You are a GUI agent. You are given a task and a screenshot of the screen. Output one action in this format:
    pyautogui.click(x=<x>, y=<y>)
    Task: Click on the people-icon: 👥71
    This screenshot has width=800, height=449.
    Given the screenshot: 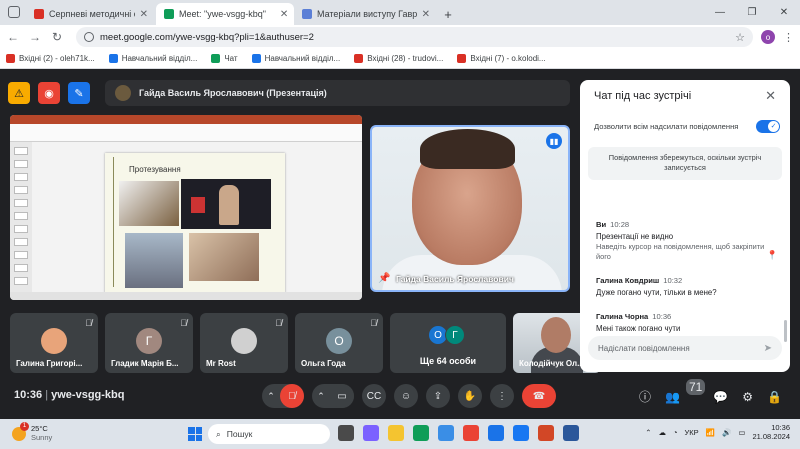 What is the action you would take?
    pyautogui.click(x=685, y=391)
    